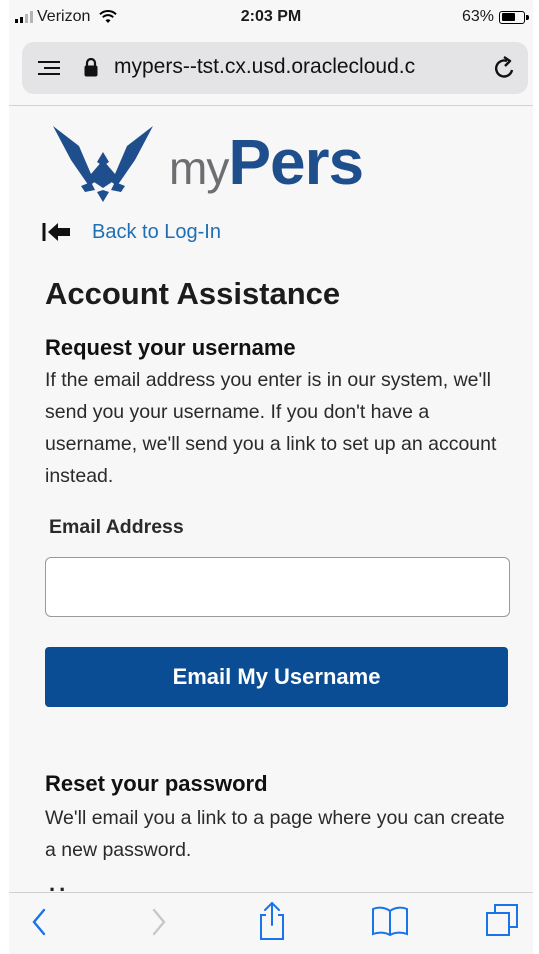 The height and width of the screenshot is (954, 539). I want to click on mypers-logo: my Pers, so click(207, 162).